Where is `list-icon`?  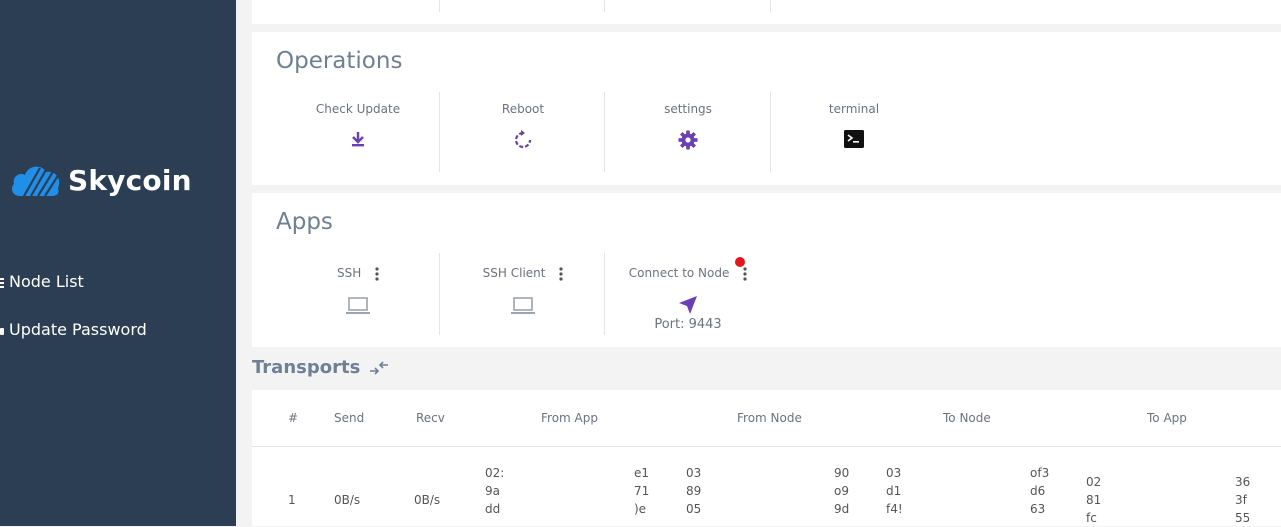 list-icon is located at coordinates (2, 282).